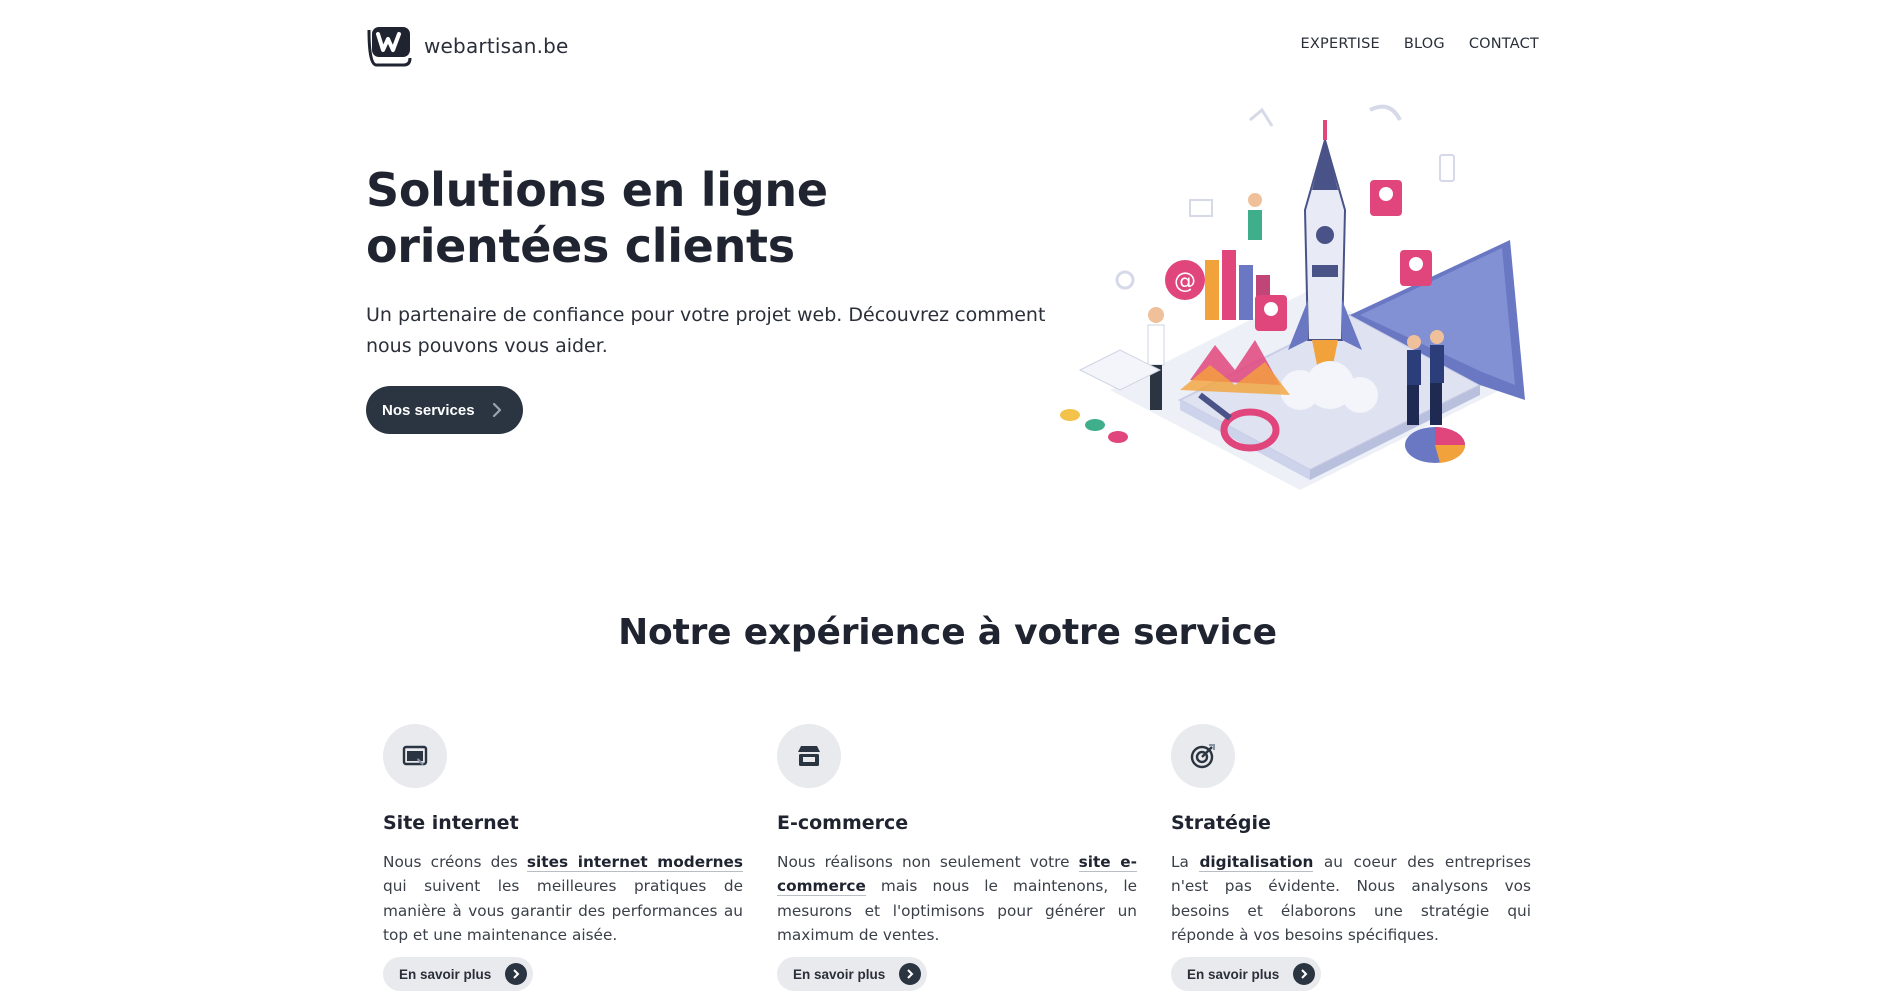  What do you see at coordinates (497, 410) in the screenshot?
I see `chevron-right-icon` at bounding box center [497, 410].